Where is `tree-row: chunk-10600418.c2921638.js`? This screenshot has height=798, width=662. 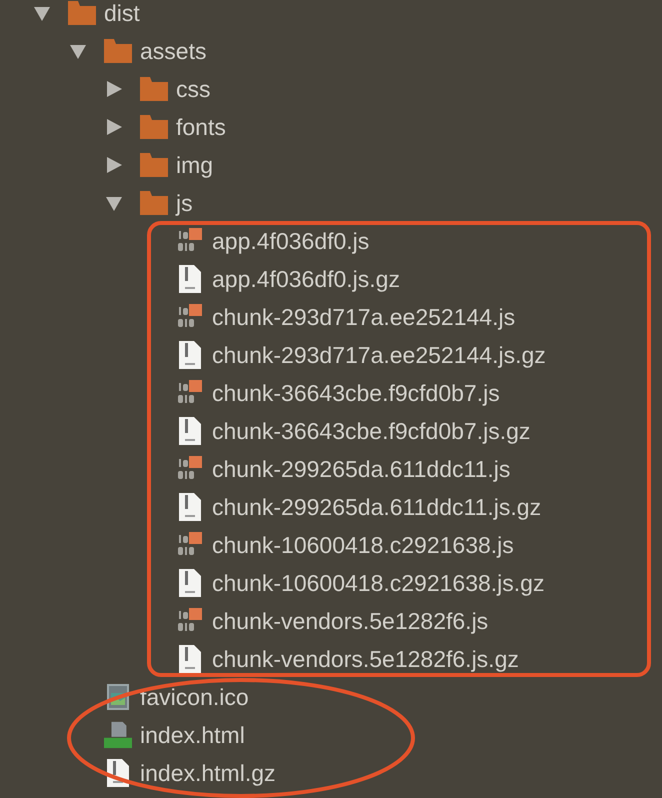
tree-row: chunk-10600418.c2921638.js is located at coordinates (401, 545).